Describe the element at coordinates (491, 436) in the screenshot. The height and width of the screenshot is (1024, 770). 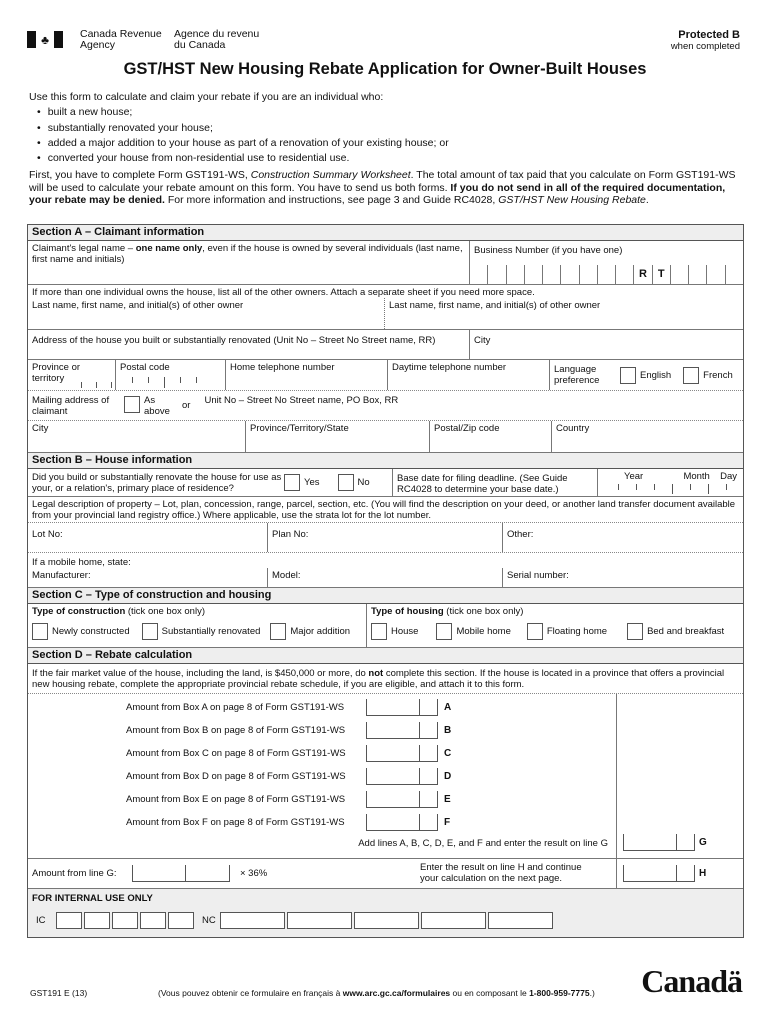
I see `mail-postal-field: Postal/Zip code` at that location.